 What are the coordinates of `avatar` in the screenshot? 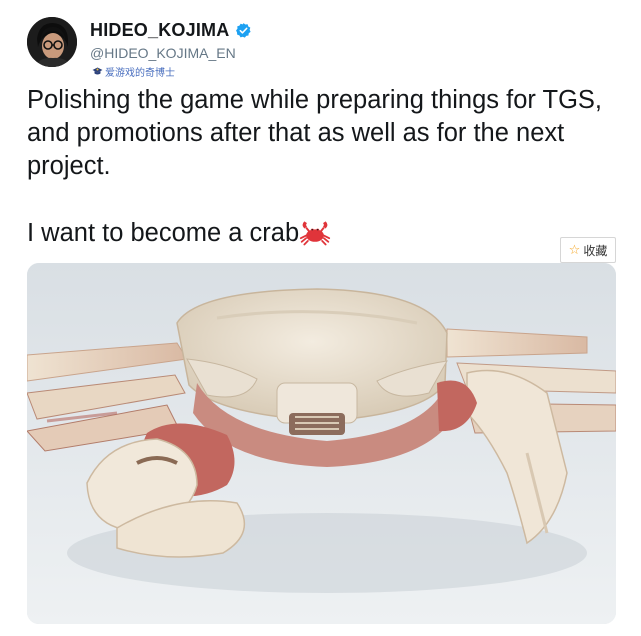 It's located at (52, 42).